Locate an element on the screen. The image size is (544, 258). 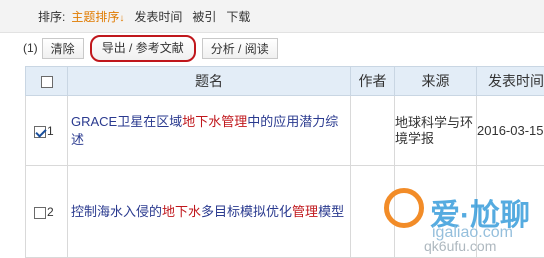
row-number: 2 is located at coordinates (50, 212).